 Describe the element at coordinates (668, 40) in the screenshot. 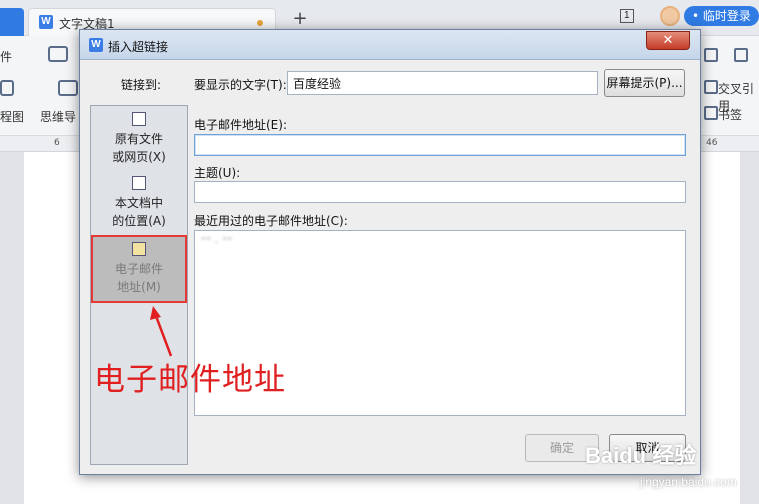

I see `close-button: ✕` at that location.